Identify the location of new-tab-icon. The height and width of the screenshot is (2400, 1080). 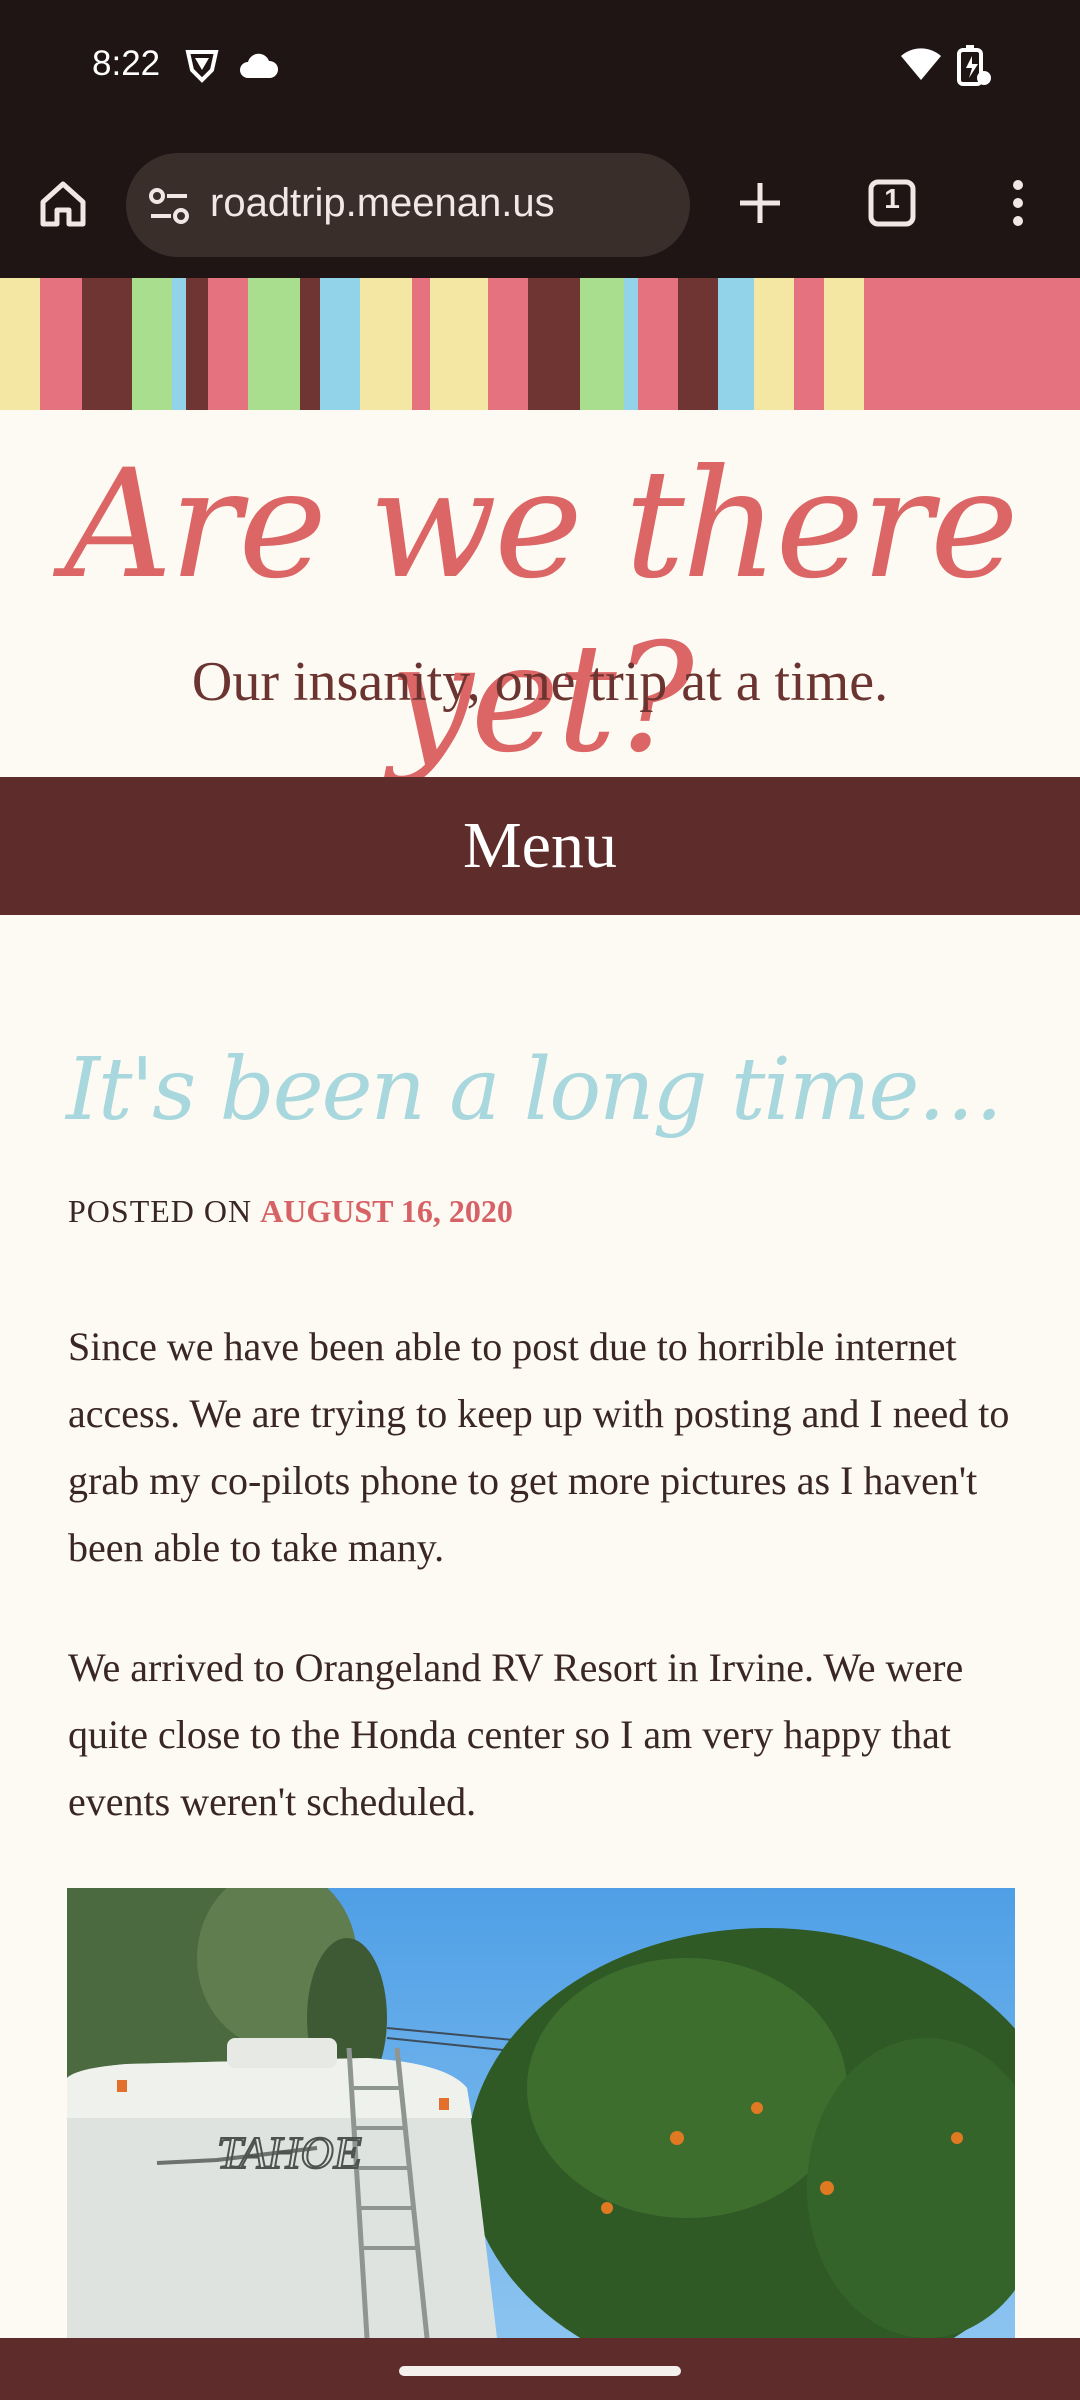
(760, 203).